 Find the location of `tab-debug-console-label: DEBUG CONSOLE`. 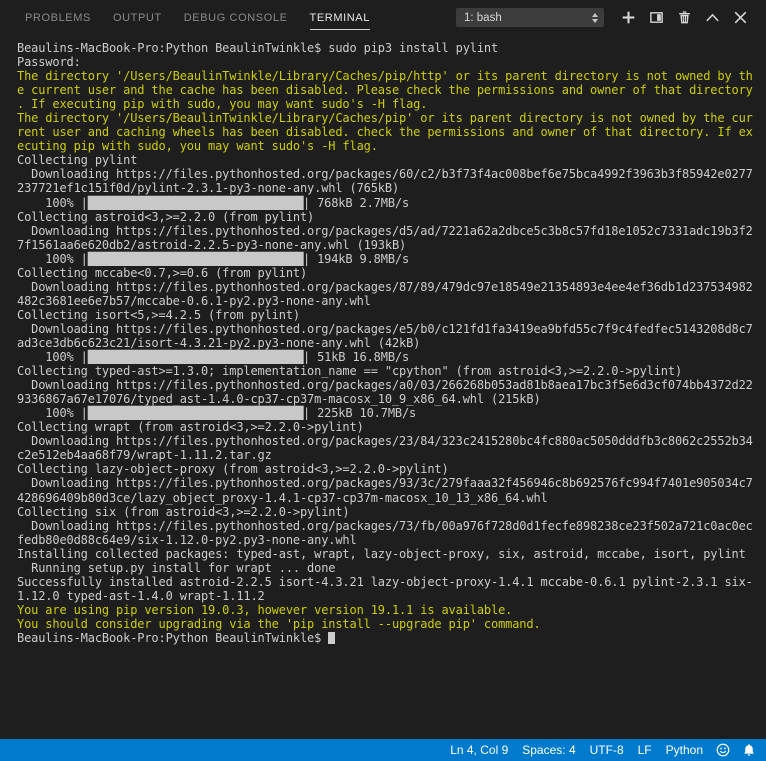

tab-debug-console-label: DEBUG CONSOLE is located at coordinates (235, 17).